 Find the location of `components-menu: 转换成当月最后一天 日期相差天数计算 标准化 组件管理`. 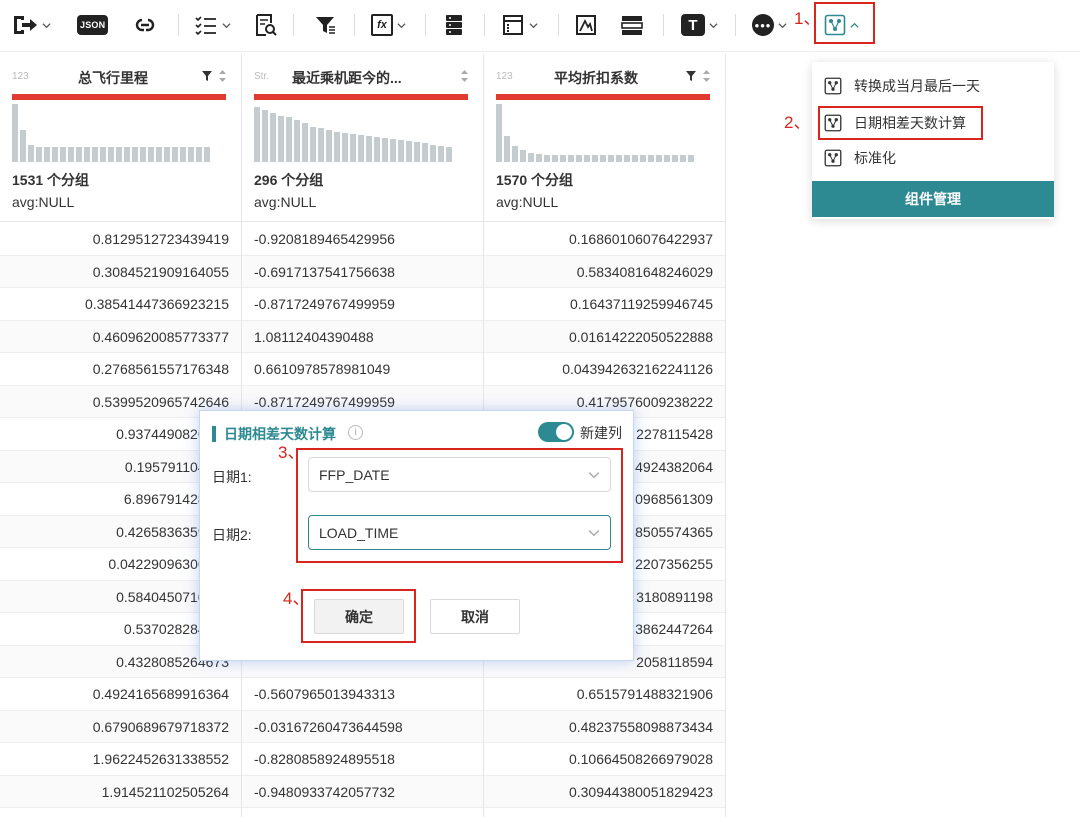

components-menu: 转换成当月最后一天 日期相差天数计算 标准化 组件管理 is located at coordinates (933, 140).